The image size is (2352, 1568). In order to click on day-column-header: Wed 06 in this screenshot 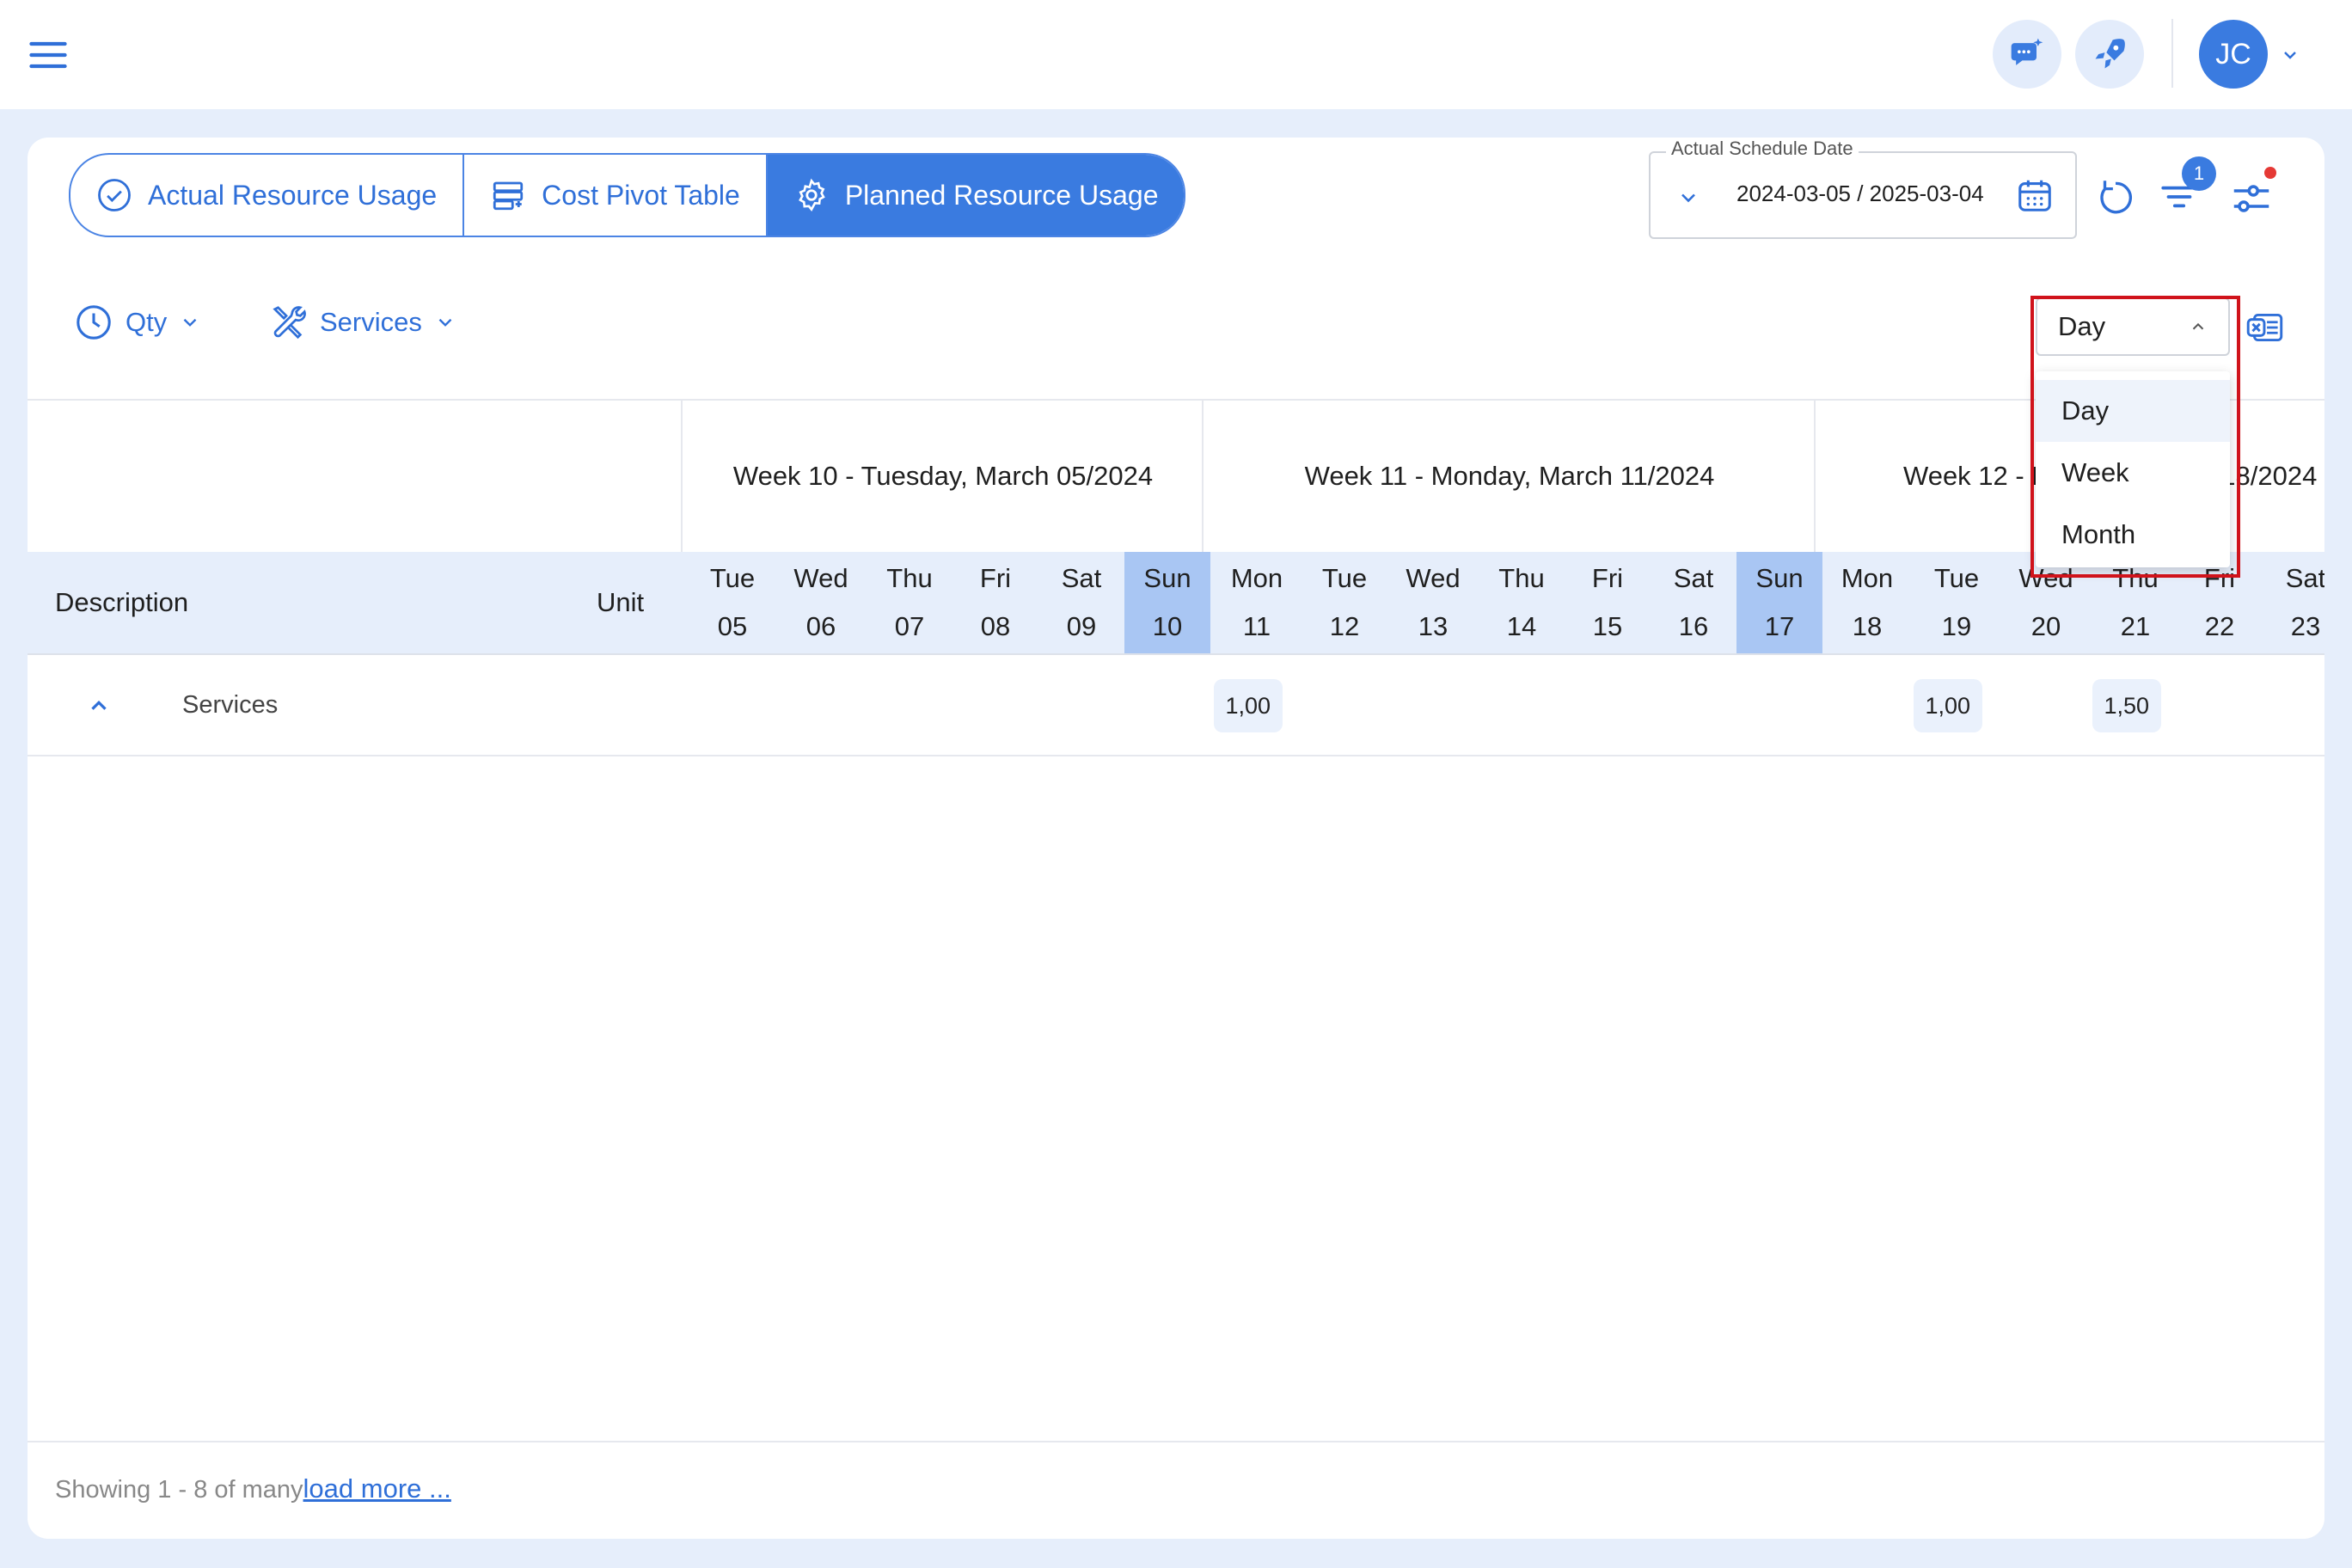, I will do `click(821, 602)`.